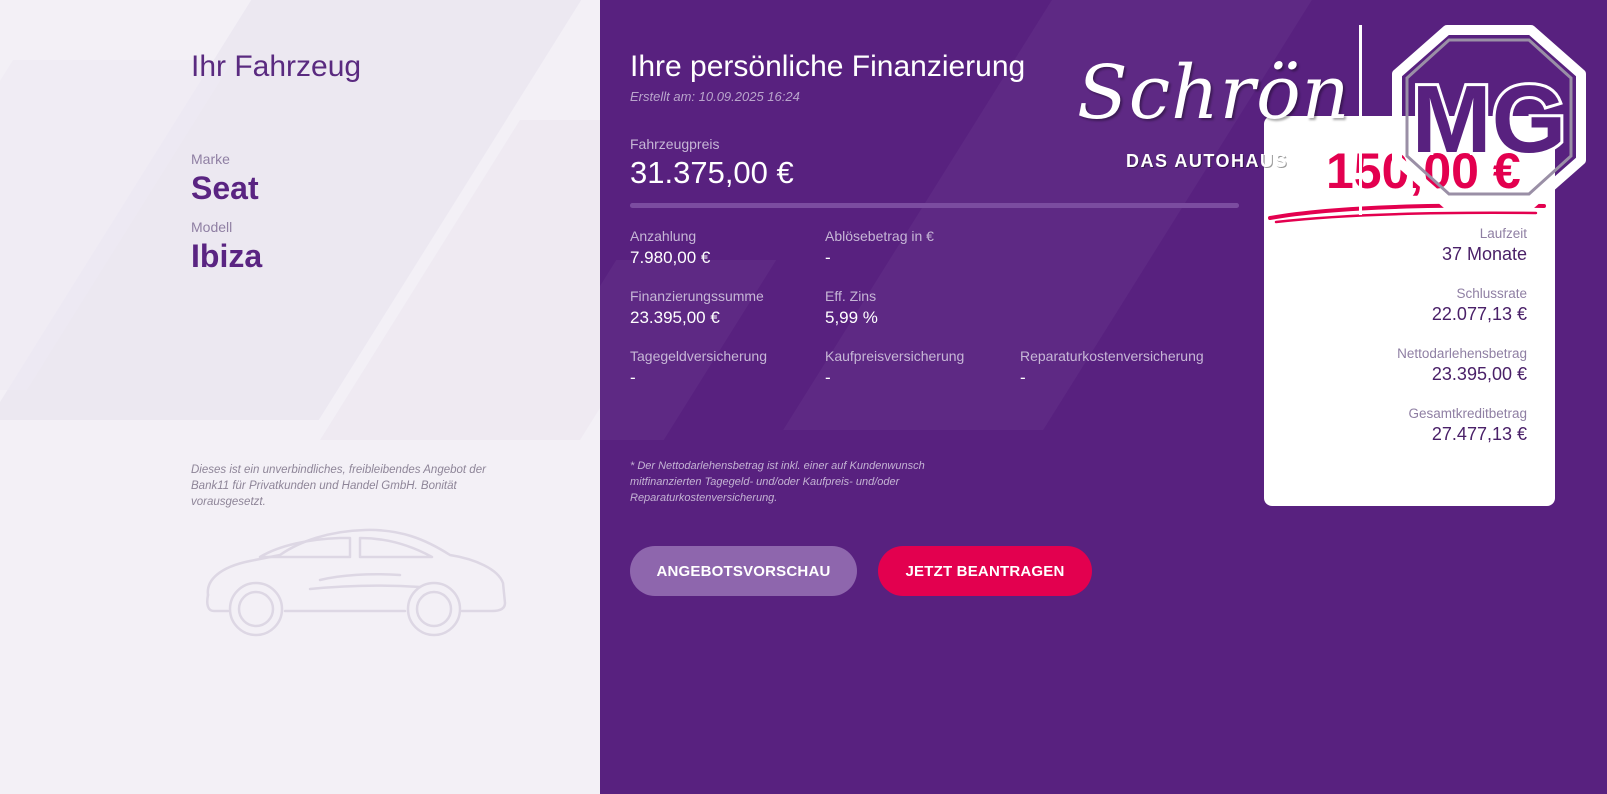 This screenshot has width=1607, height=794. Describe the element at coordinates (1479, 314) in the screenshot. I see `final-rate-value: 22.077,13 €` at that location.